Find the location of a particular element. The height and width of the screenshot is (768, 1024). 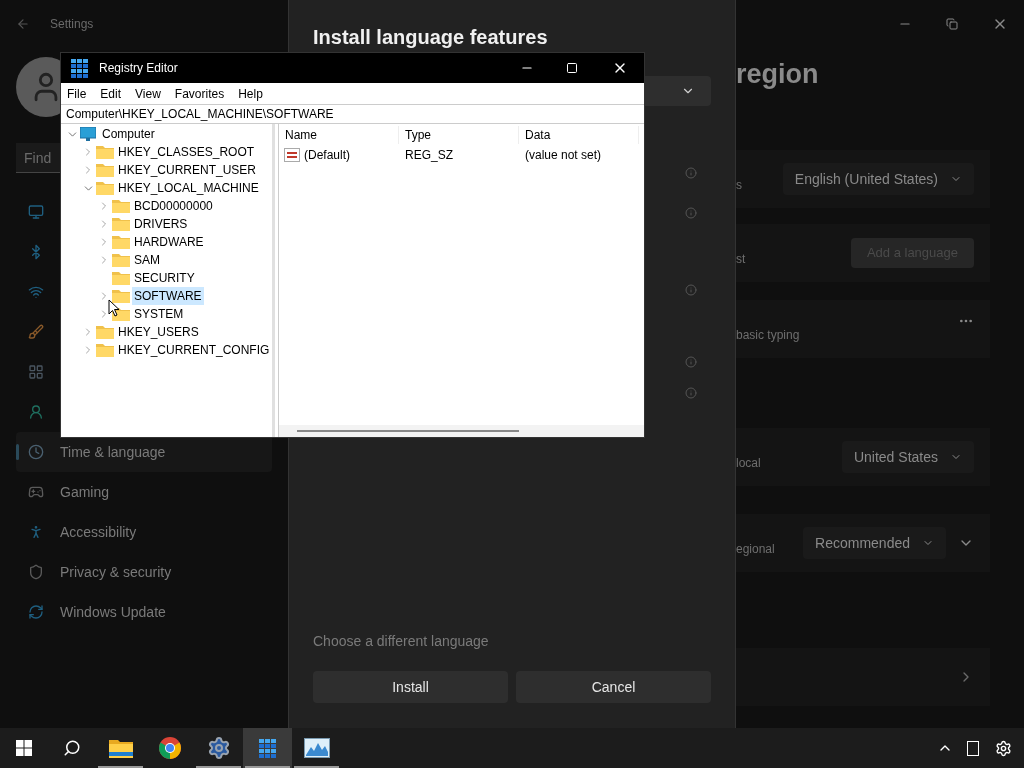

table-cell-text: (value not set) is located at coordinates (563, 155).